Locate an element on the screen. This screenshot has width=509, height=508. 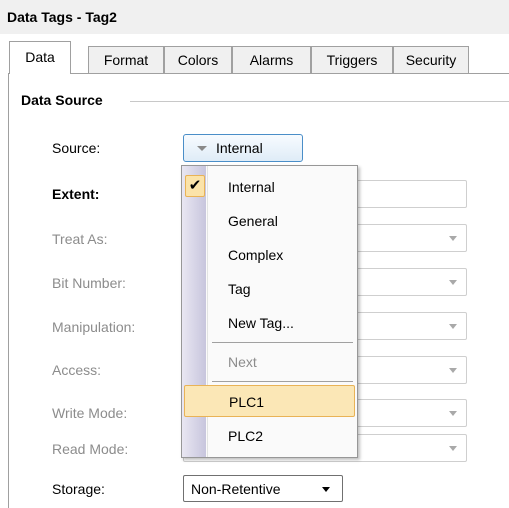
menu-item-internal: ✔ Internal is located at coordinates (269, 187).